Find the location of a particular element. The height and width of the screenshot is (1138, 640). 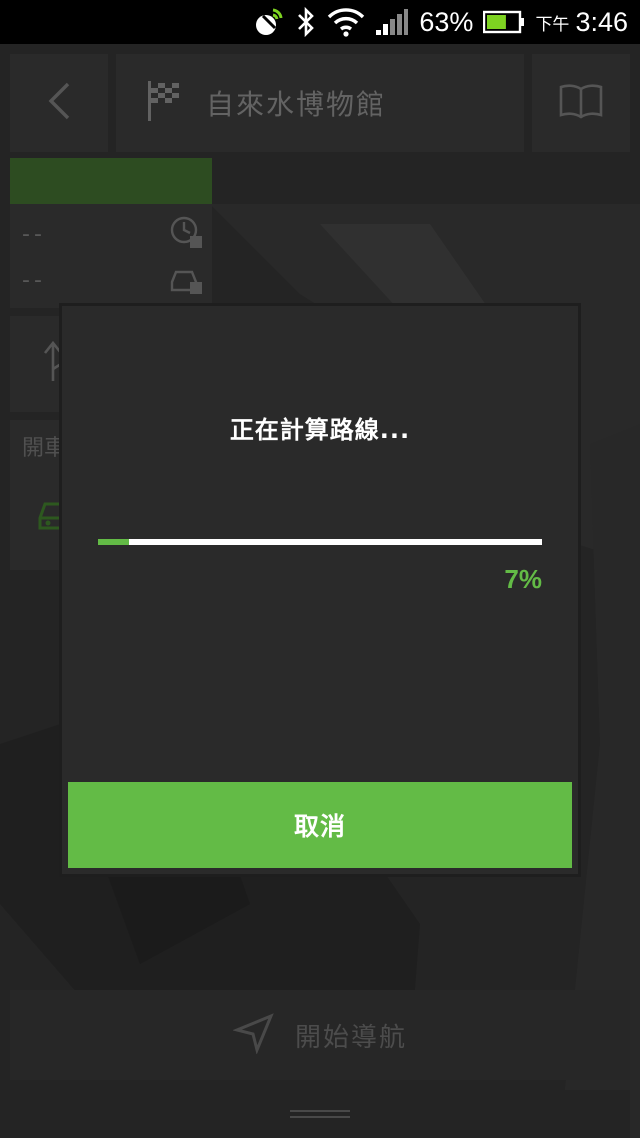

status-bar: 63% 下午 3:46 is located at coordinates (320, 22).